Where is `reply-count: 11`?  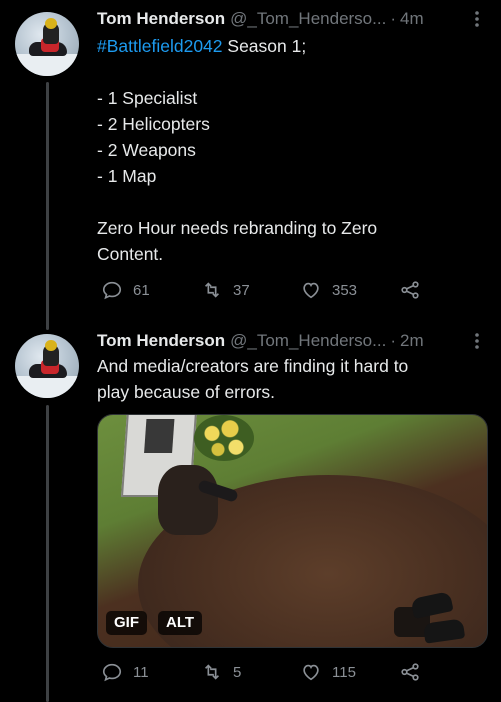
reply-count: 11 is located at coordinates (141, 672).